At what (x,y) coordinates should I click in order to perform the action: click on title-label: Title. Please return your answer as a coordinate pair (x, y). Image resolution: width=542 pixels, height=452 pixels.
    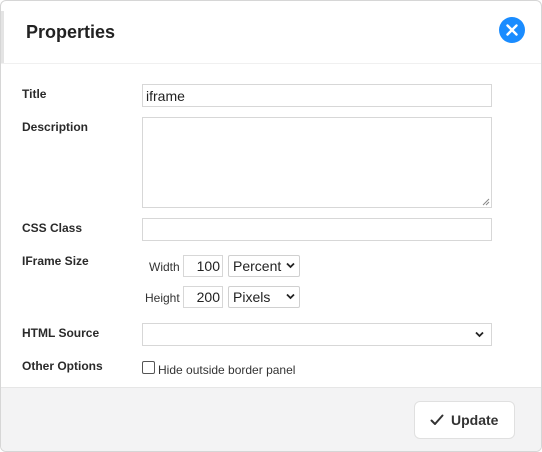
    Looking at the image, I should click on (34, 94).